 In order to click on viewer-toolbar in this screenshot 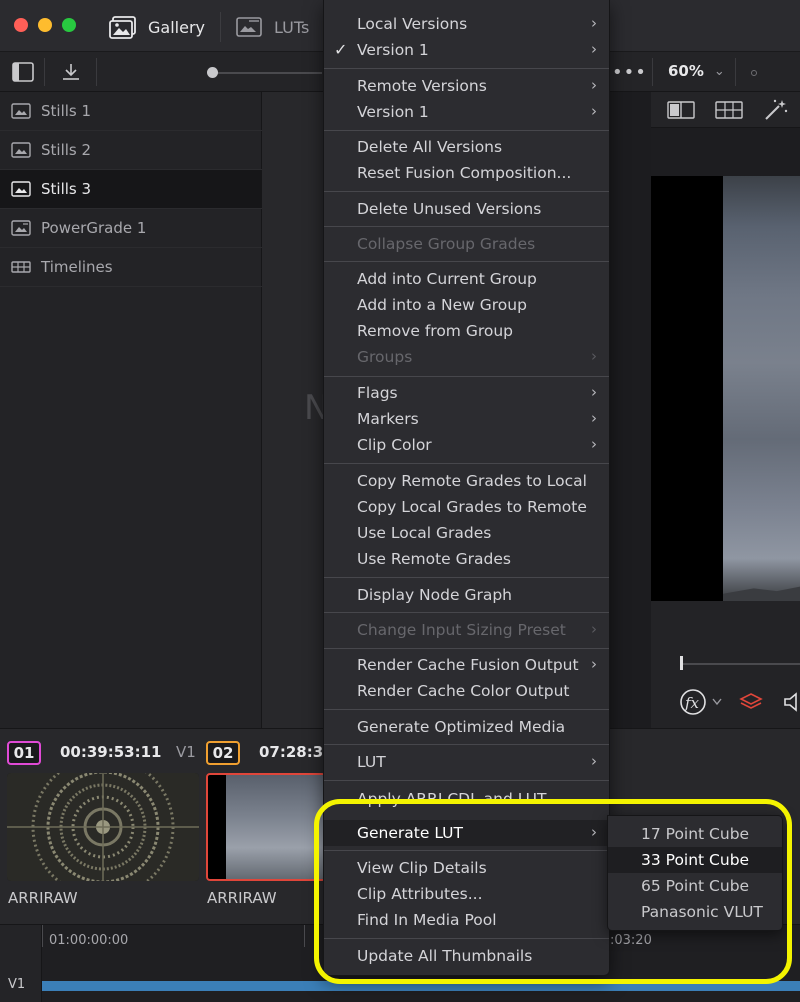, I will do `click(725, 110)`.